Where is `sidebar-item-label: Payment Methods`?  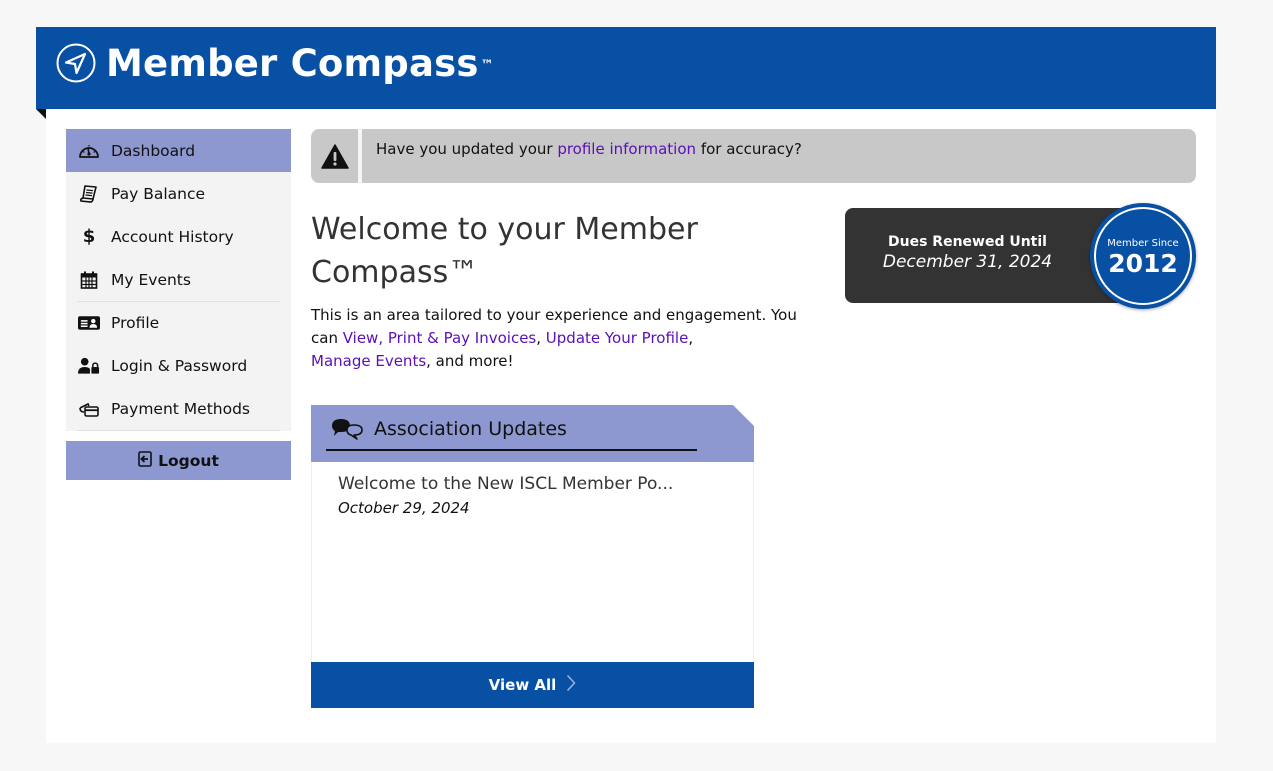 sidebar-item-label: Payment Methods is located at coordinates (180, 408).